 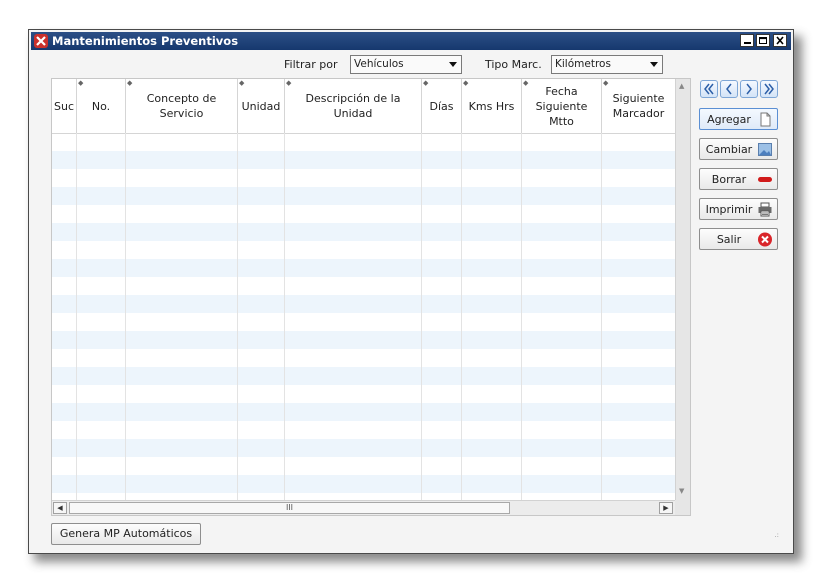 I want to click on resize-grip-icon: .:, so click(x=776, y=535).